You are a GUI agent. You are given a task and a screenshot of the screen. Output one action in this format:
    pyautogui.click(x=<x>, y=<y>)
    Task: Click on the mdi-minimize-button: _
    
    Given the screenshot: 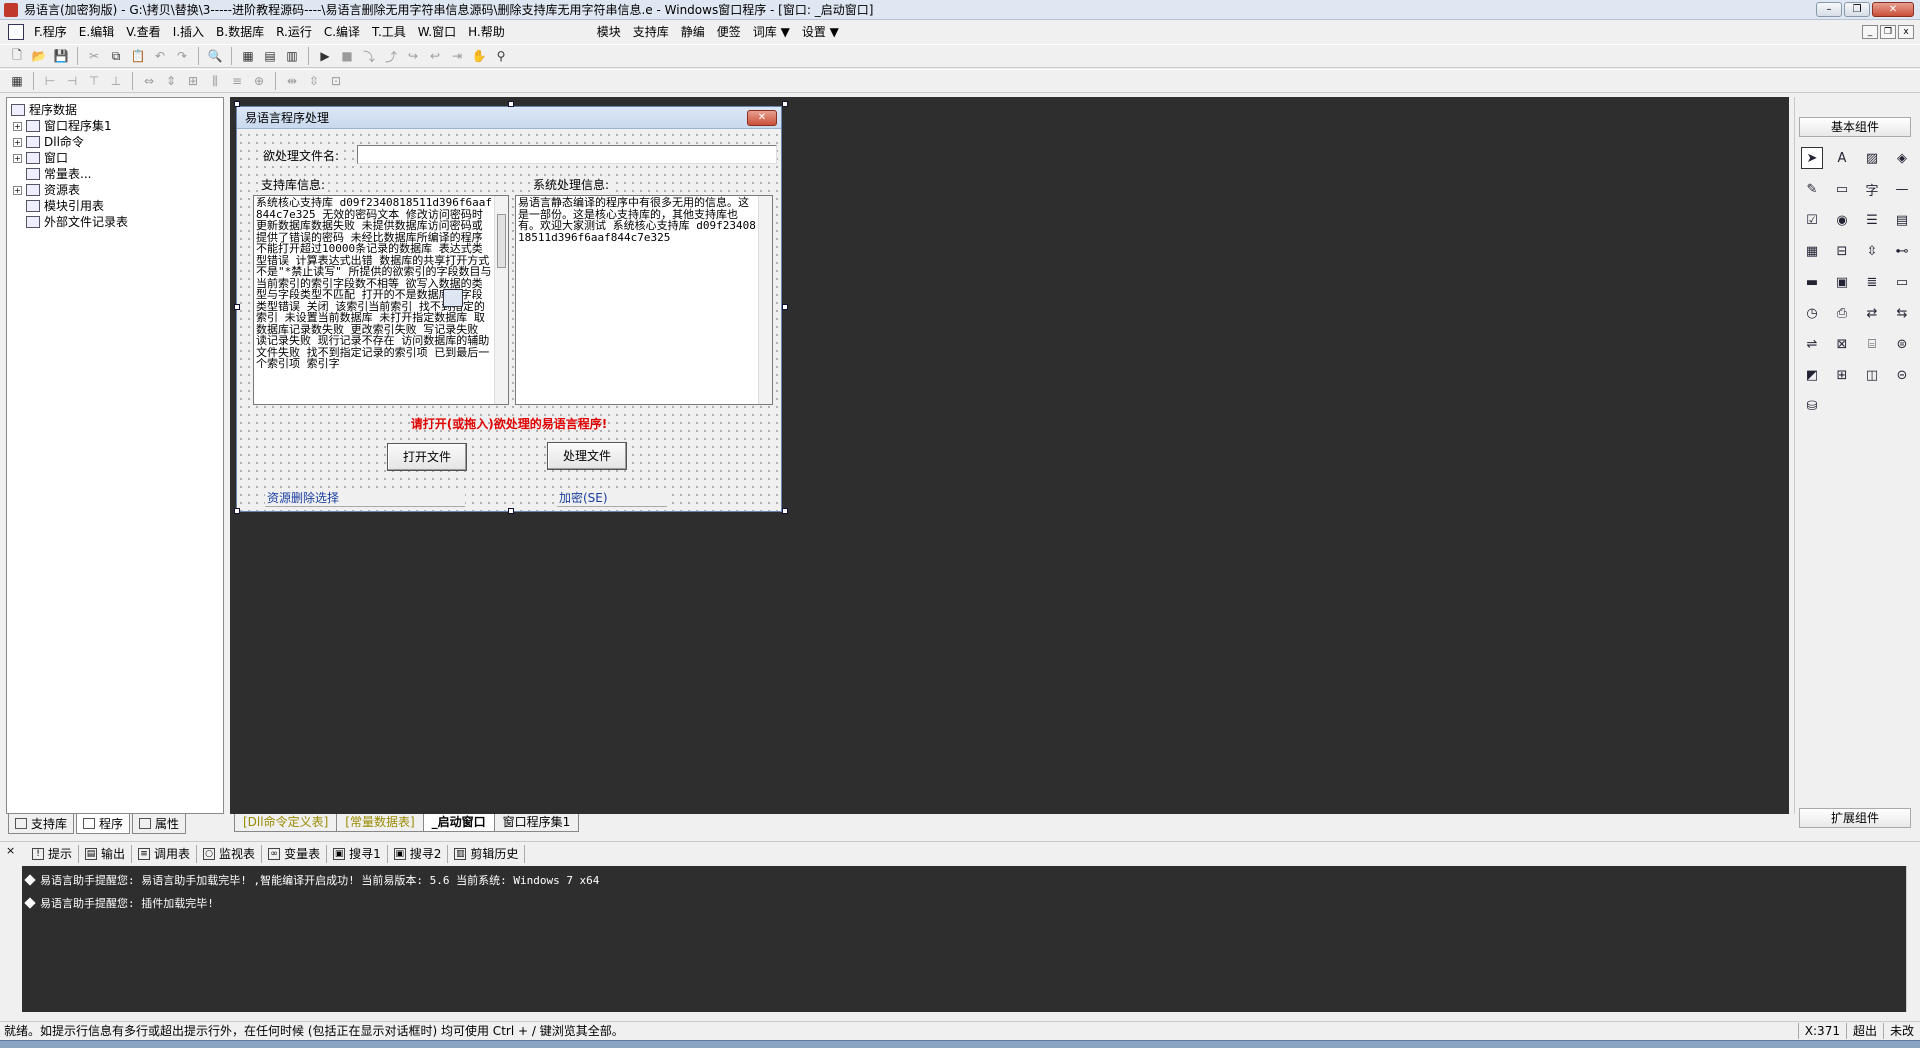 What is the action you would take?
    pyautogui.click(x=1870, y=32)
    